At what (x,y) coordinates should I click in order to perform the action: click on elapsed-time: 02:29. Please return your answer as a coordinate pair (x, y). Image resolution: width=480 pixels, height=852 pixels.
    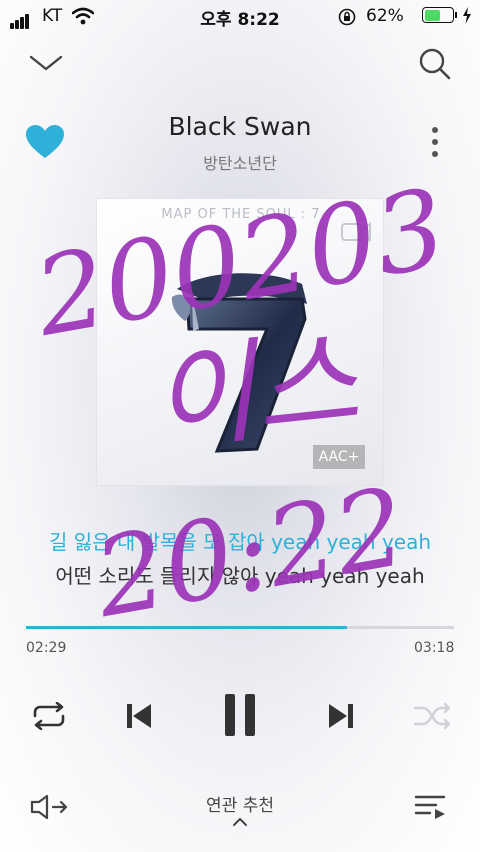
    Looking at the image, I should click on (46, 648).